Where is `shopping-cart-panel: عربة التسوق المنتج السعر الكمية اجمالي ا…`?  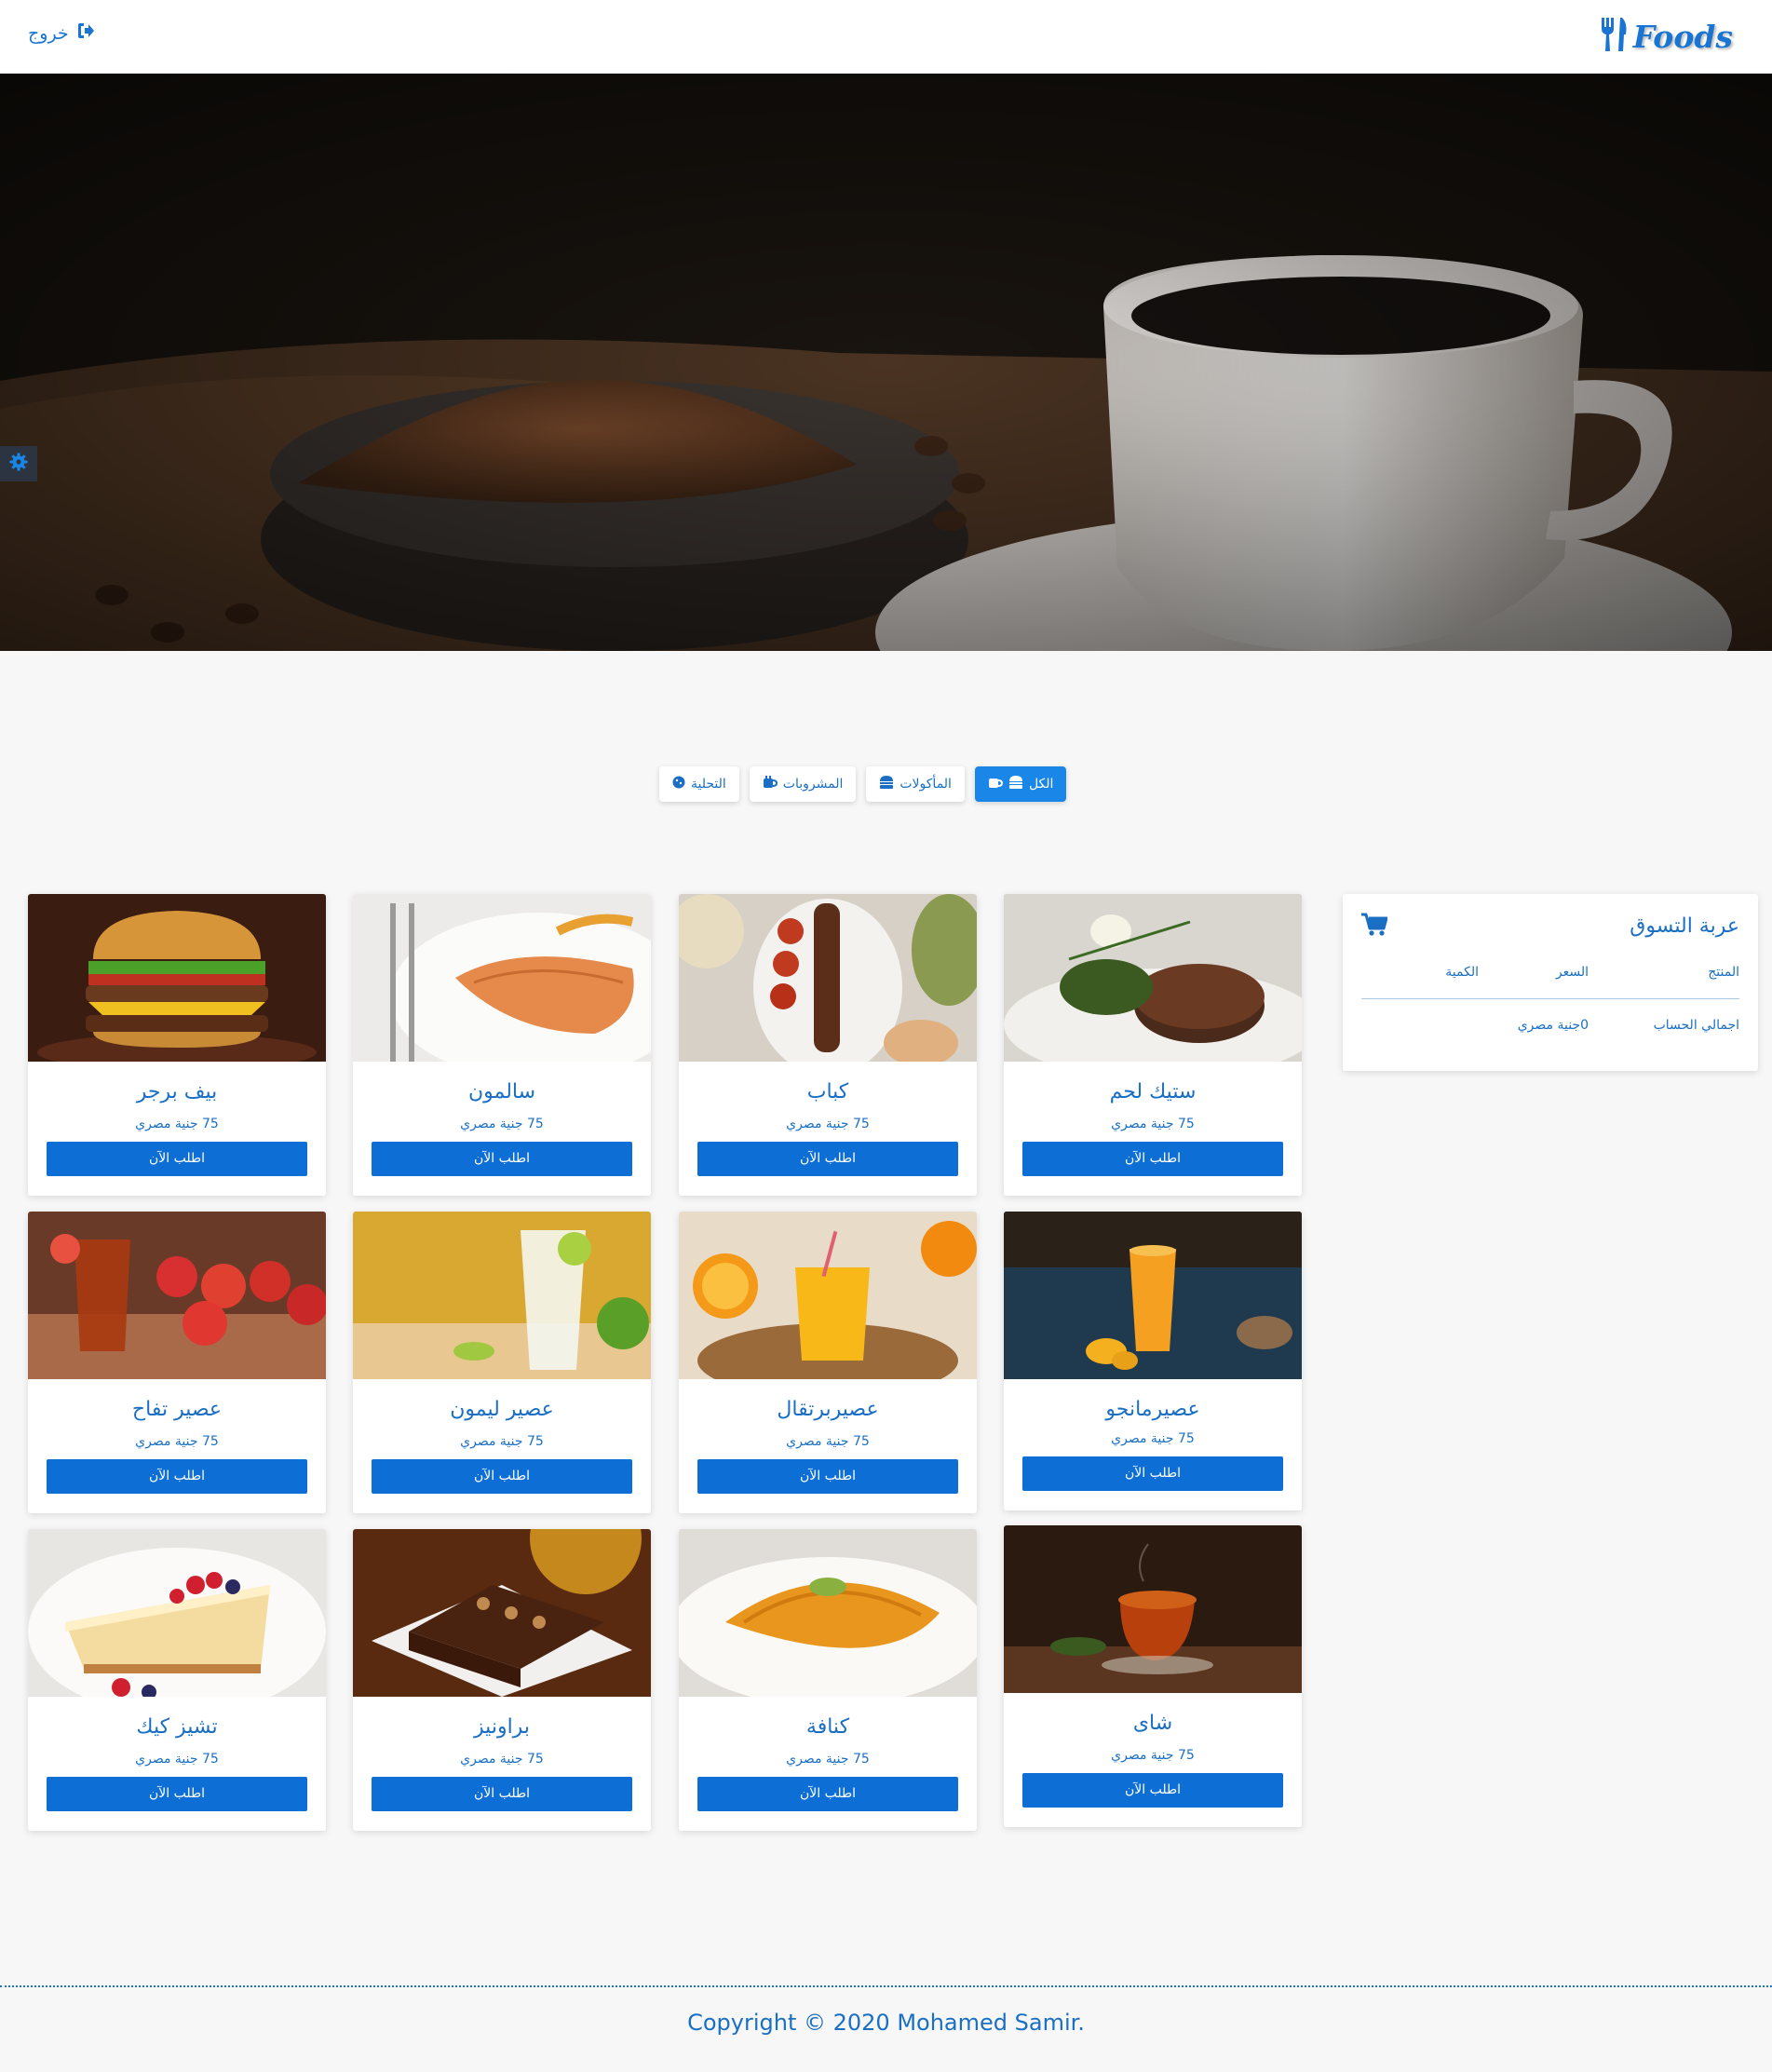 shopping-cart-panel: عربة التسوق المنتج السعر الكمية اجمالي ا… is located at coordinates (1550, 982).